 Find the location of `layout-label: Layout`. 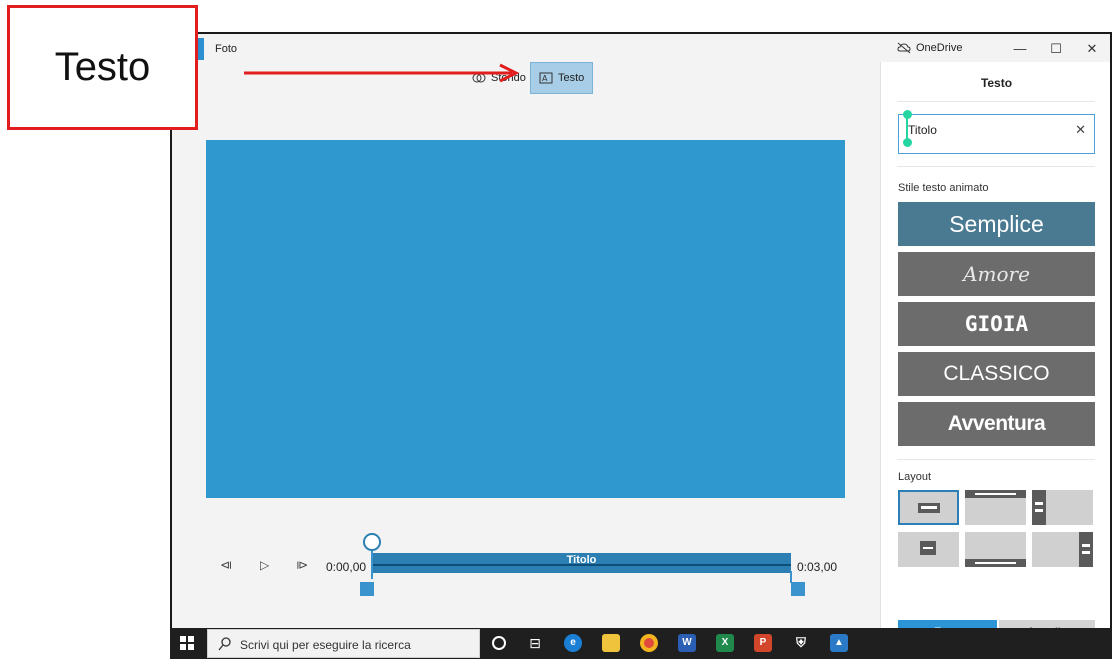

layout-label: Layout is located at coordinates (915, 477).